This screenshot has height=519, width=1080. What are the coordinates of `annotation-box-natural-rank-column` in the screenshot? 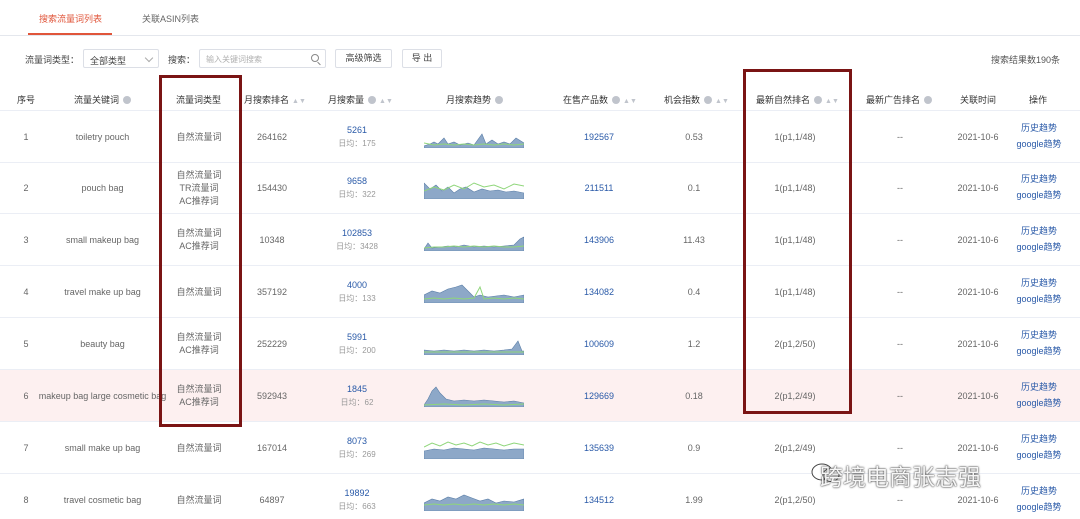 It's located at (797, 241).